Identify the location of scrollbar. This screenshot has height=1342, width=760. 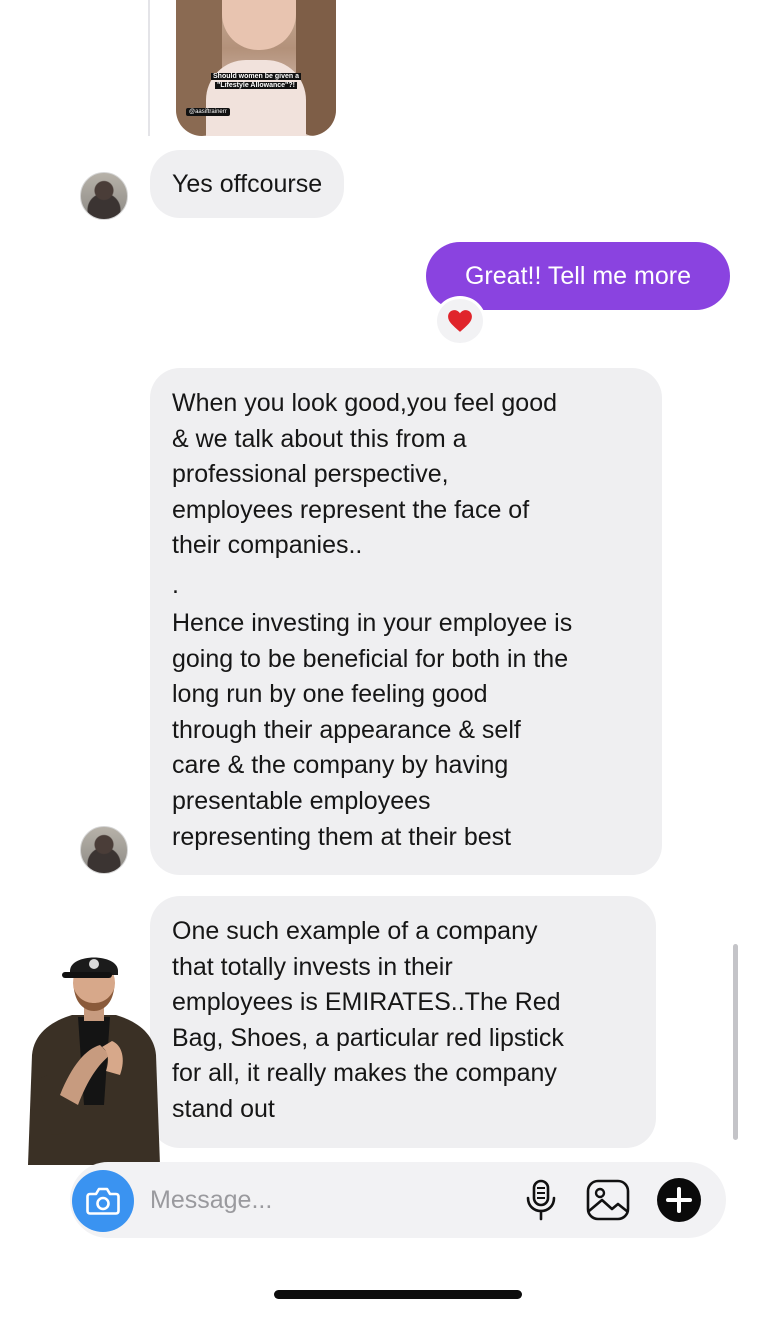
(735, 1042).